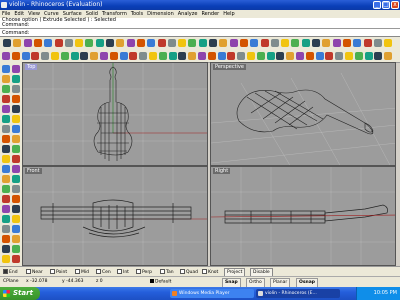  What do you see at coordinates (200, 33) in the screenshot?
I see `command-input: Command:` at bounding box center [200, 33].